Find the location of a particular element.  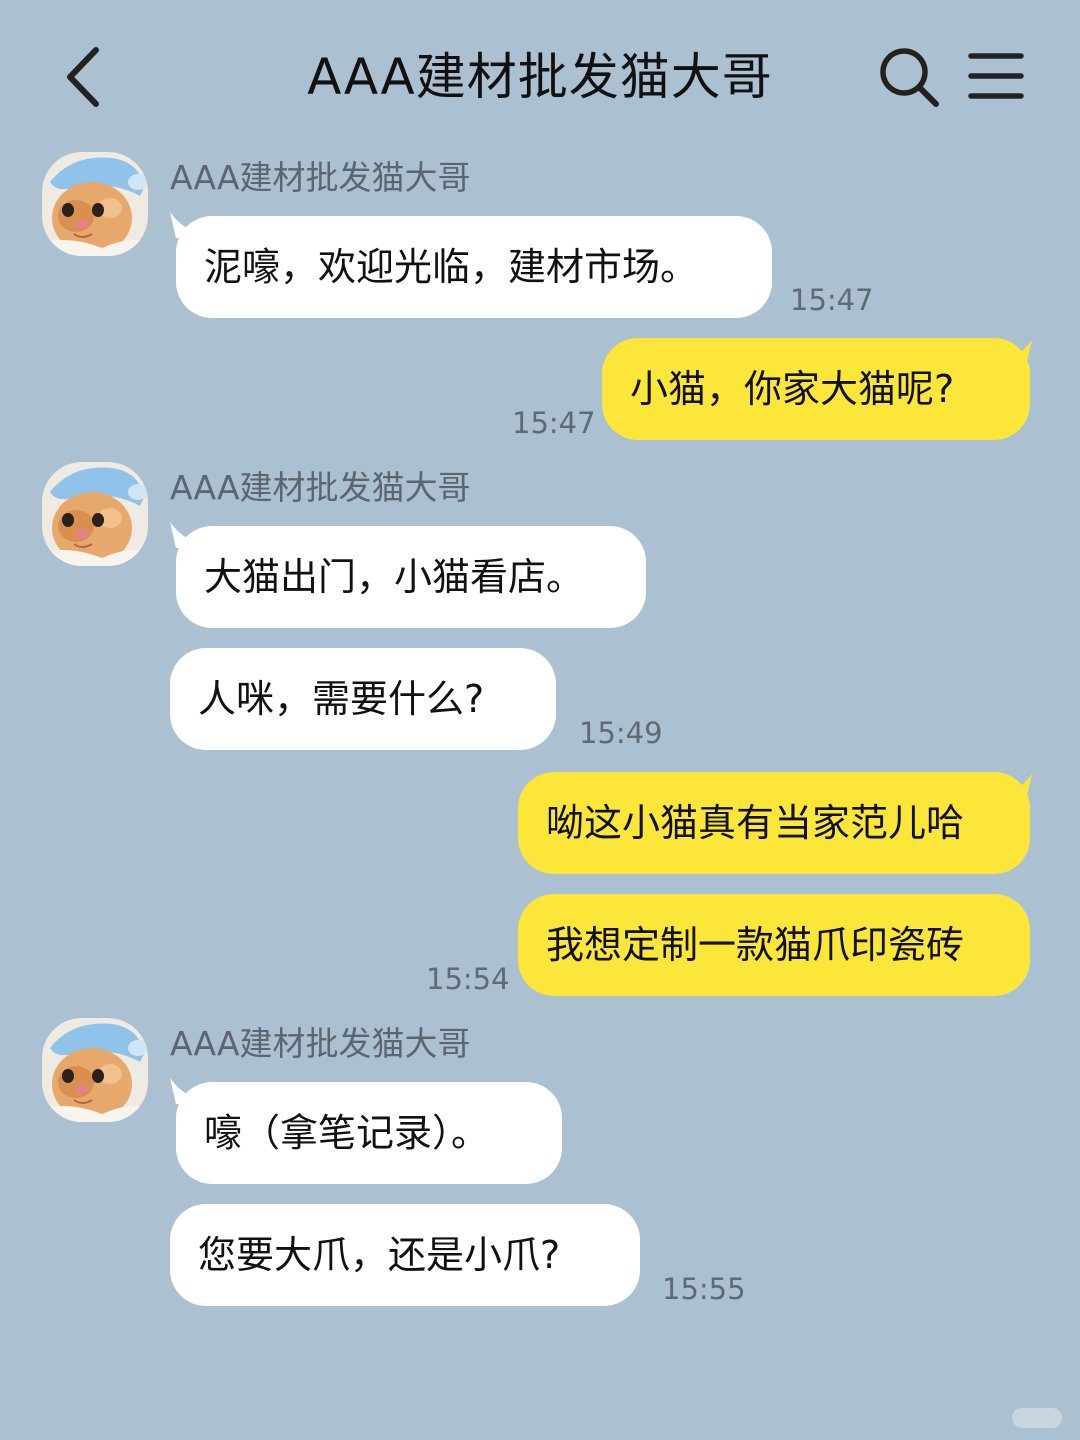

hamburger-menu-icon is located at coordinates (996, 76).